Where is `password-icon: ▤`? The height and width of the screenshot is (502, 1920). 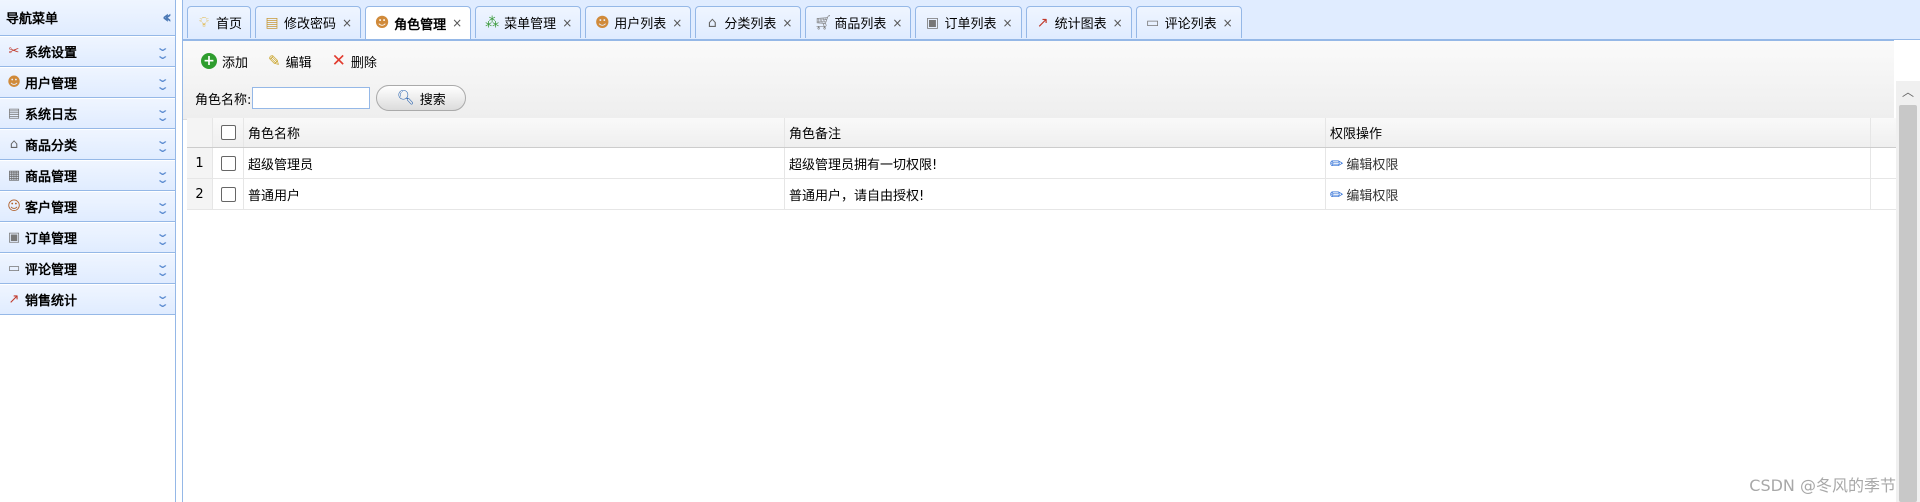
password-icon: ▤ is located at coordinates (272, 22).